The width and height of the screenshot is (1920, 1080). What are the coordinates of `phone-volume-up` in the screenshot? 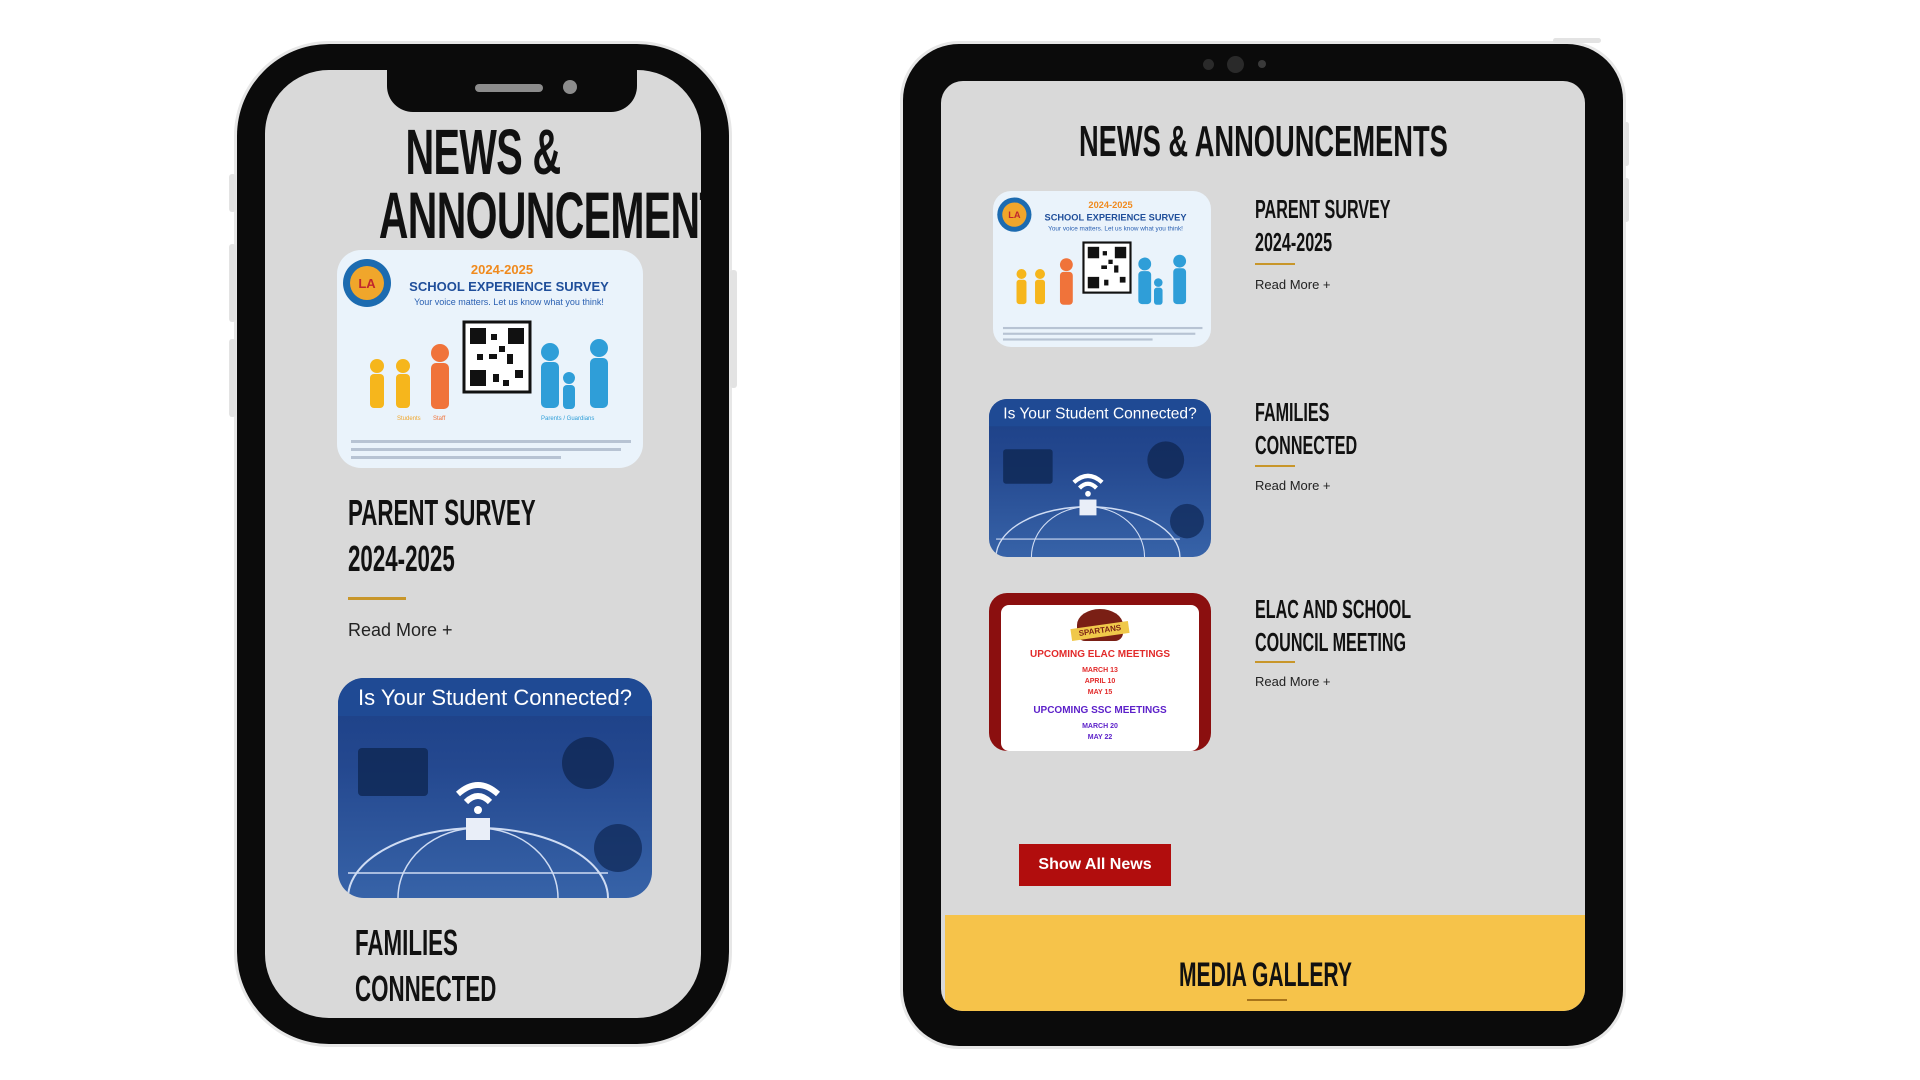 It's located at (232, 283).